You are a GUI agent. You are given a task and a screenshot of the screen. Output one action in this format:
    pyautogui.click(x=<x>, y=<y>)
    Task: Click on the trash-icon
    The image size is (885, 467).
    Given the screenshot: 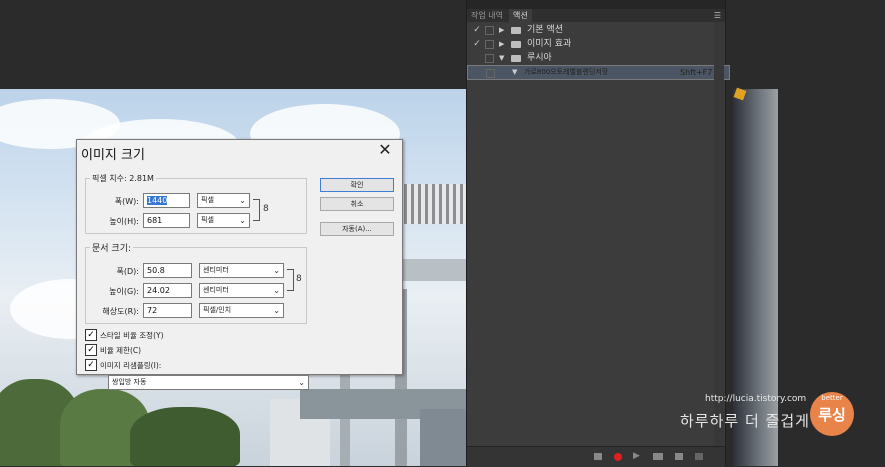 What is the action you would take?
    pyautogui.click(x=699, y=456)
    